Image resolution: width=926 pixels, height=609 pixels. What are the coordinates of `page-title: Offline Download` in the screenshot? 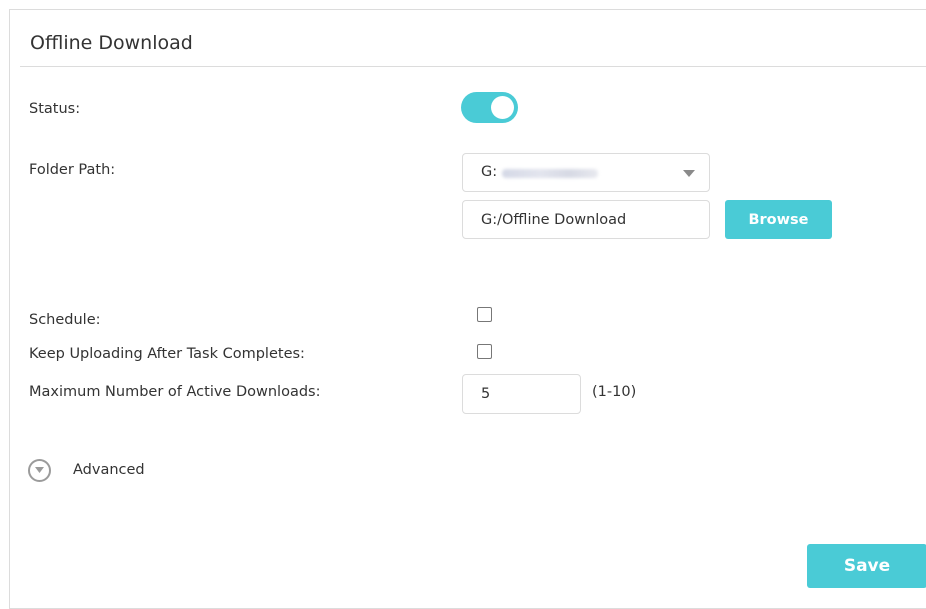 It's located at (111, 43).